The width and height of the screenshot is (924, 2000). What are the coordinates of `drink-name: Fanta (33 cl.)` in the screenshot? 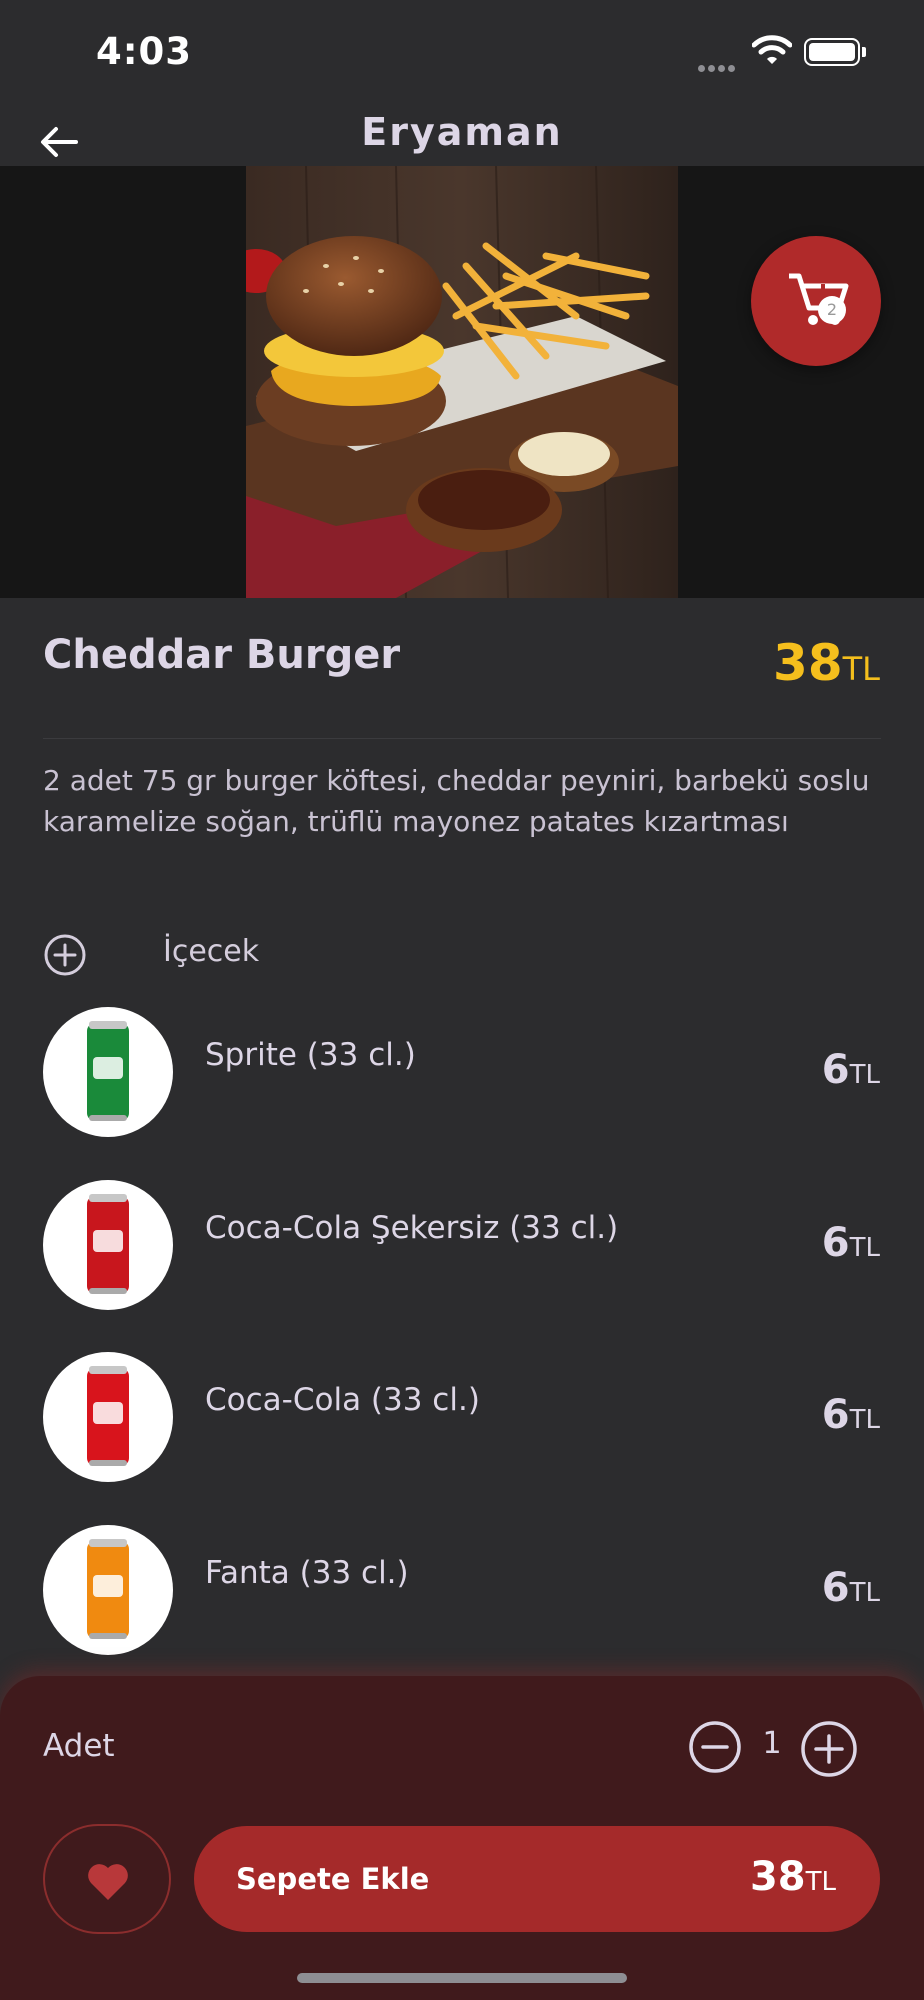 It's located at (307, 1573).